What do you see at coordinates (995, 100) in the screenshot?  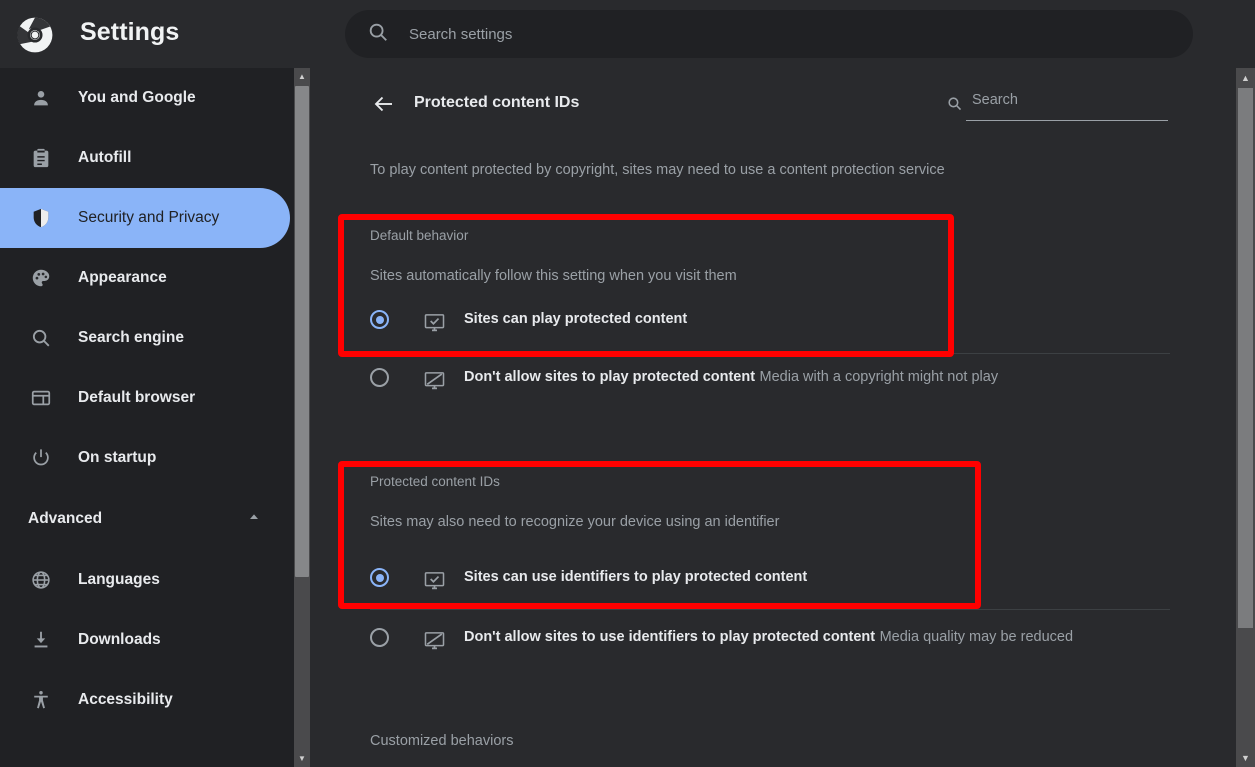 I see `page-search-placeholder: Search` at bounding box center [995, 100].